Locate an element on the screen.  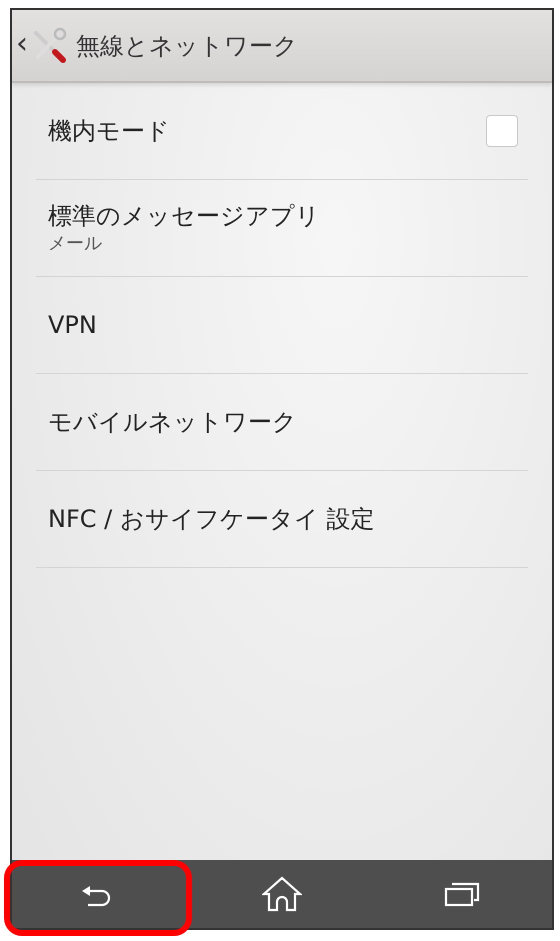
nav-button is located at coordinates (98, 898).